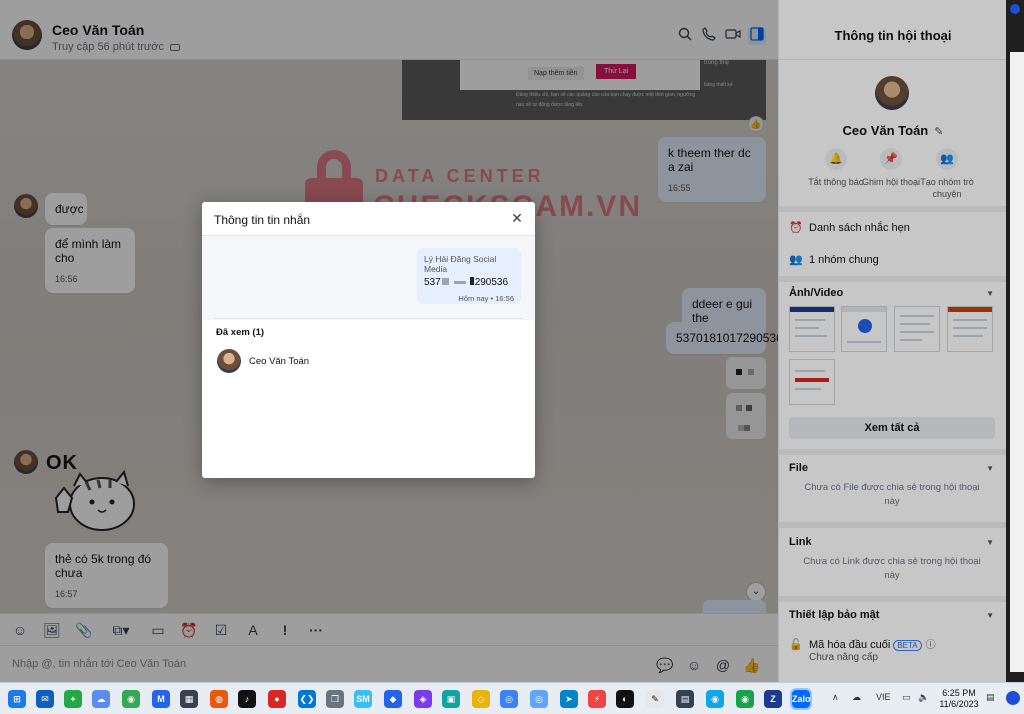 This screenshot has width=1024, height=714. What do you see at coordinates (959, 704) in the screenshot?
I see `clock-date: 11/6/2023` at bounding box center [959, 704].